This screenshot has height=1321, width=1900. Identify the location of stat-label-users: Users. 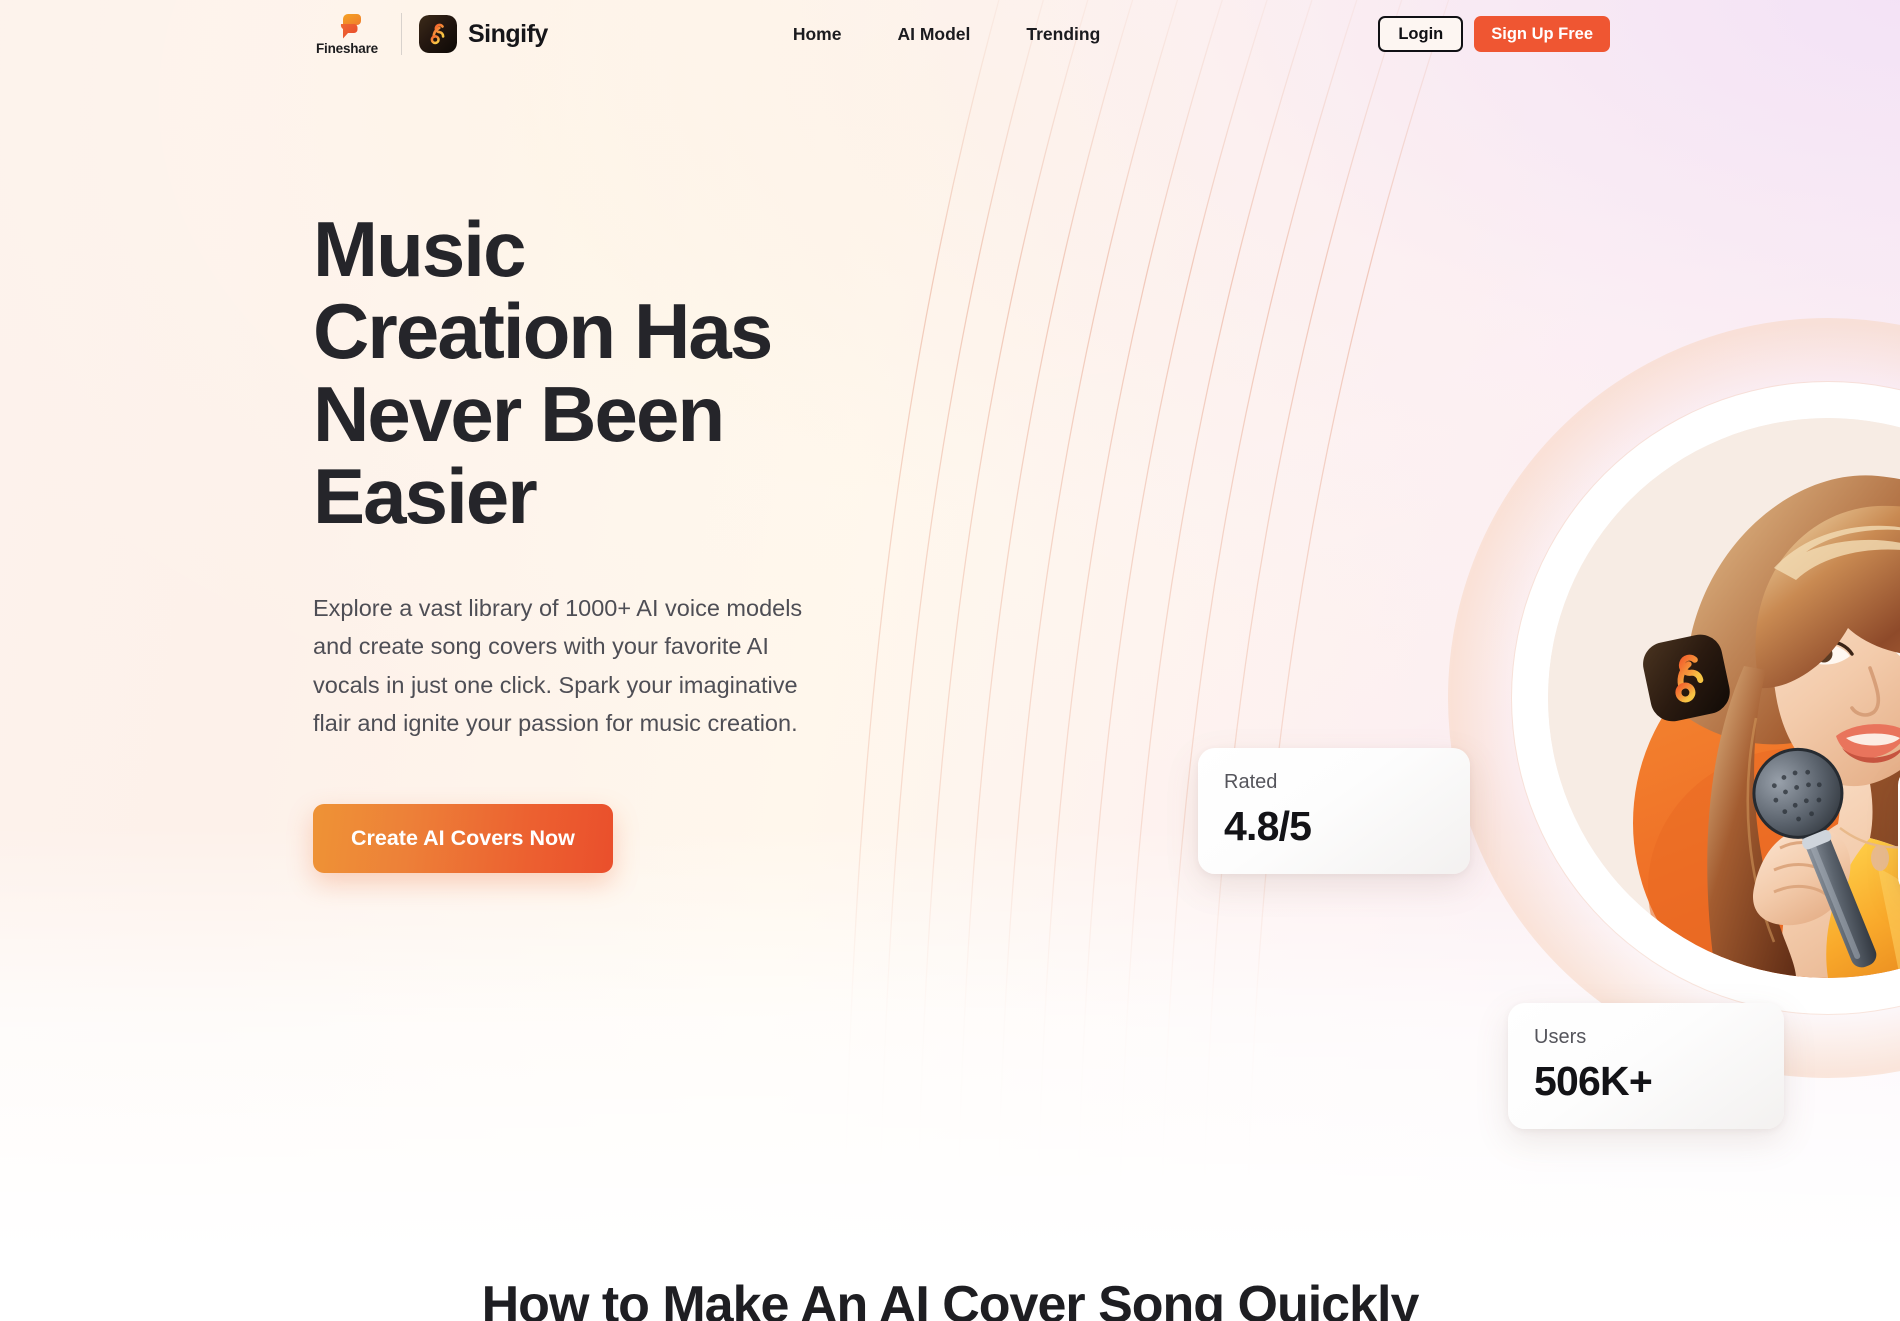
(1560, 1037).